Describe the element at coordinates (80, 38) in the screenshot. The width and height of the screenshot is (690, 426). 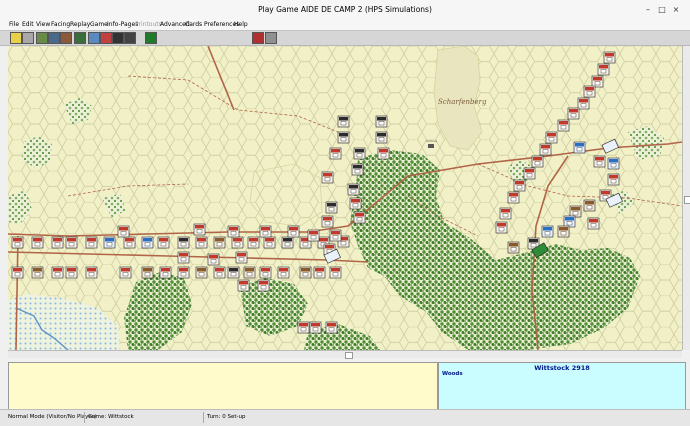
I see `unit-tool-icon` at that location.